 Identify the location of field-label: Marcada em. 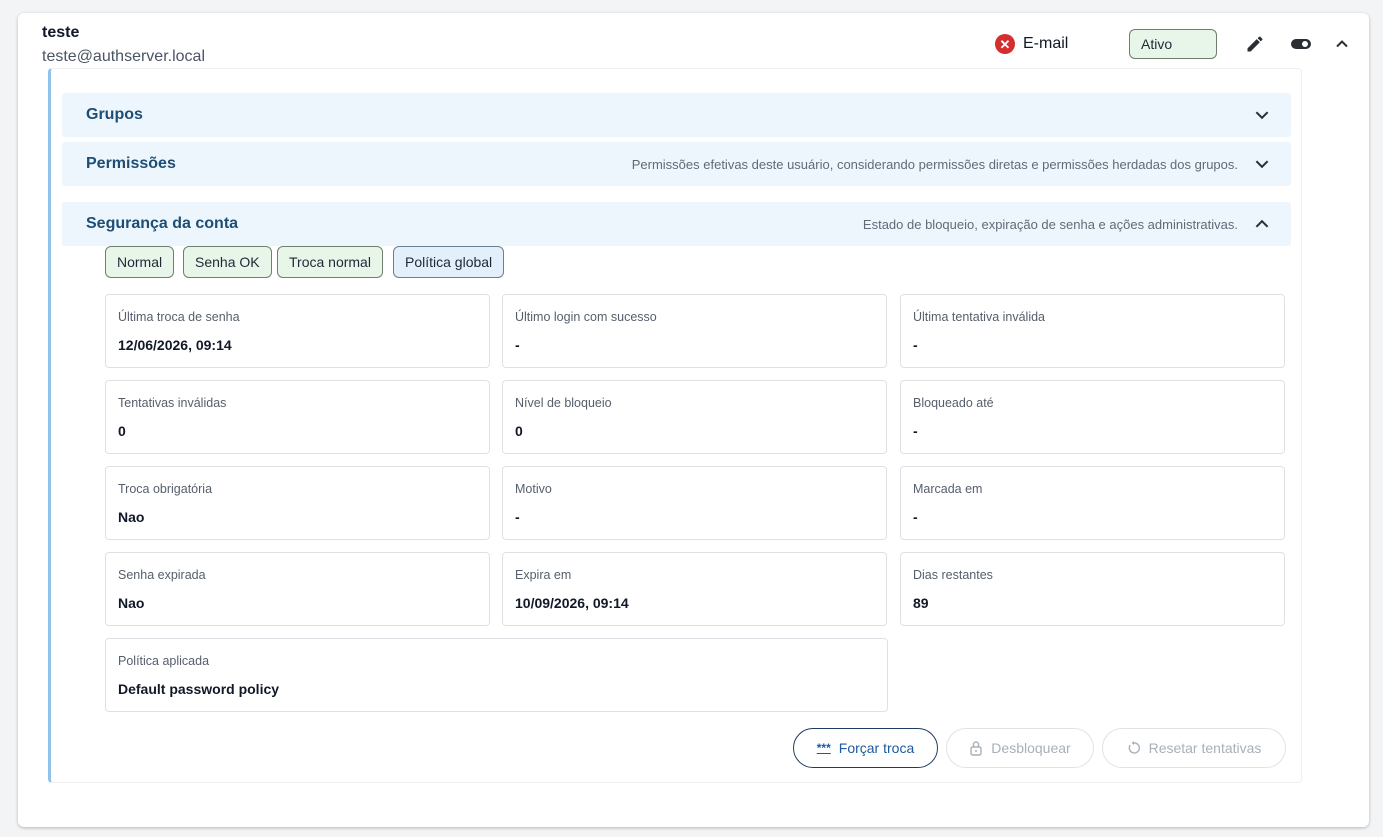
(948, 489).